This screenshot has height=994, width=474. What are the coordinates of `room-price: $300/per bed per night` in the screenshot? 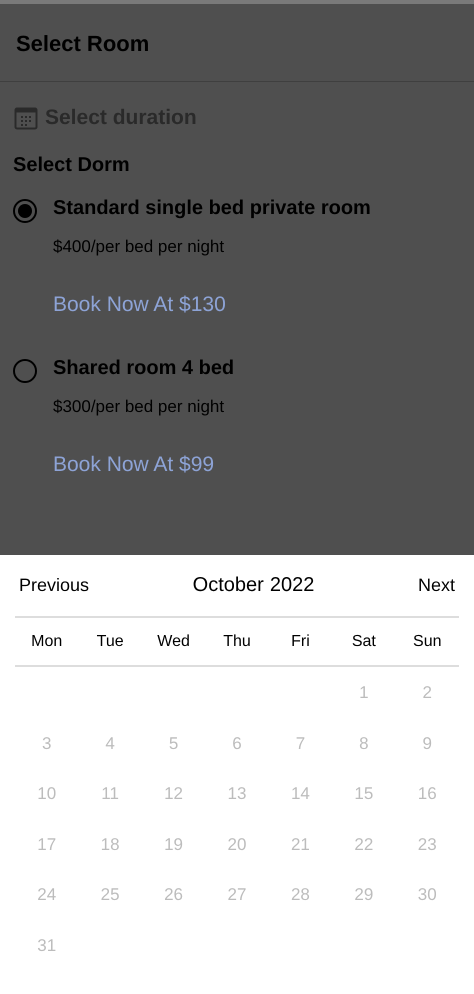 It's located at (138, 407).